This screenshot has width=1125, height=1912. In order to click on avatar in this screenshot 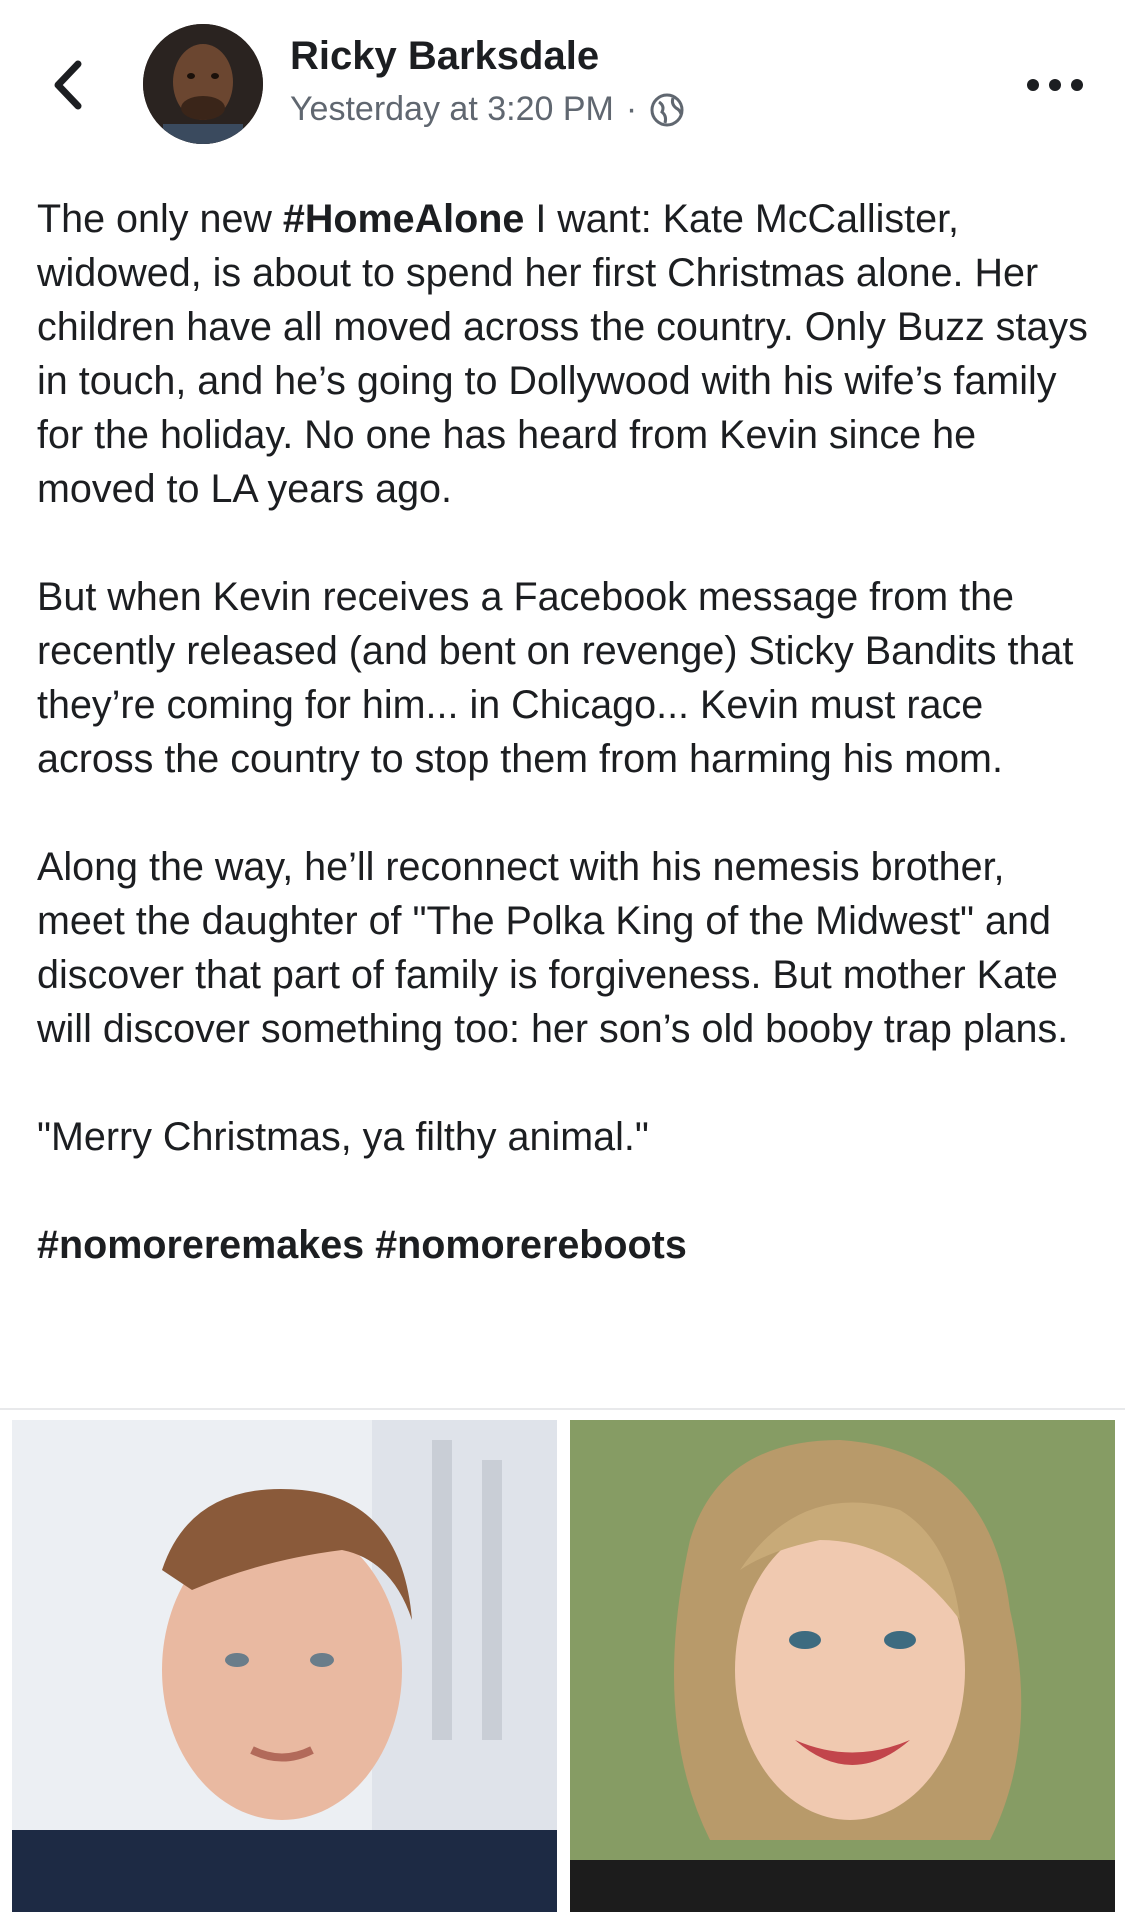, I will do `click(203, 84)`.